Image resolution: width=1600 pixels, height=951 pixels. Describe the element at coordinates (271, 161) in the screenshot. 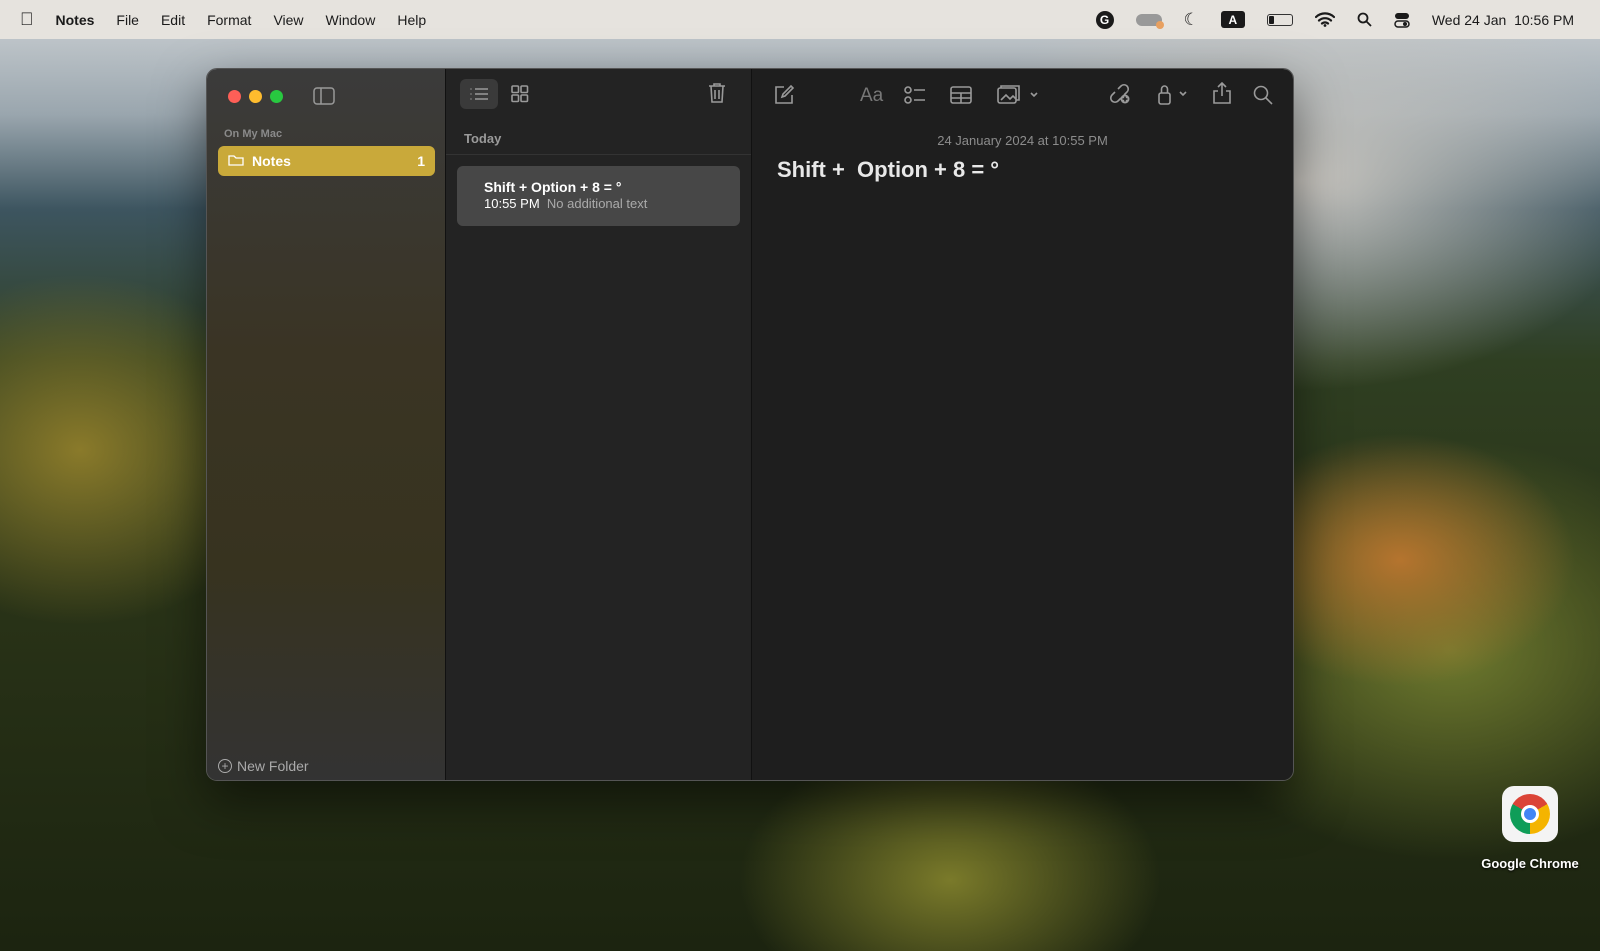

I see `folder-label: Notes` at that location.